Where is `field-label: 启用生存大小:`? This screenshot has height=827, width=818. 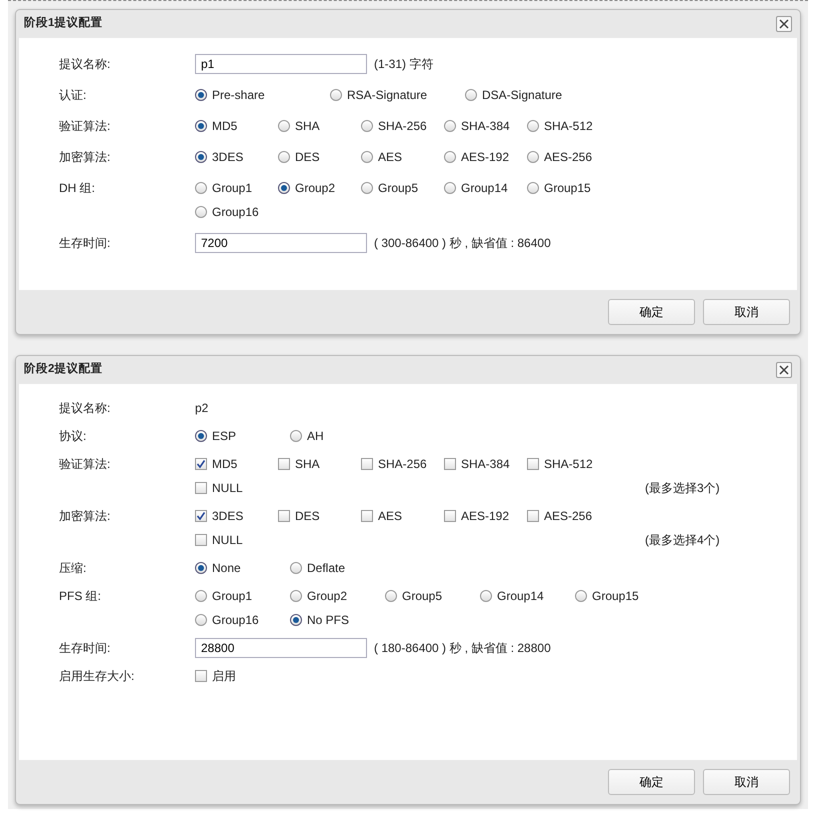 field-label: 启用生存大小: is located at coordinates (97, 676).